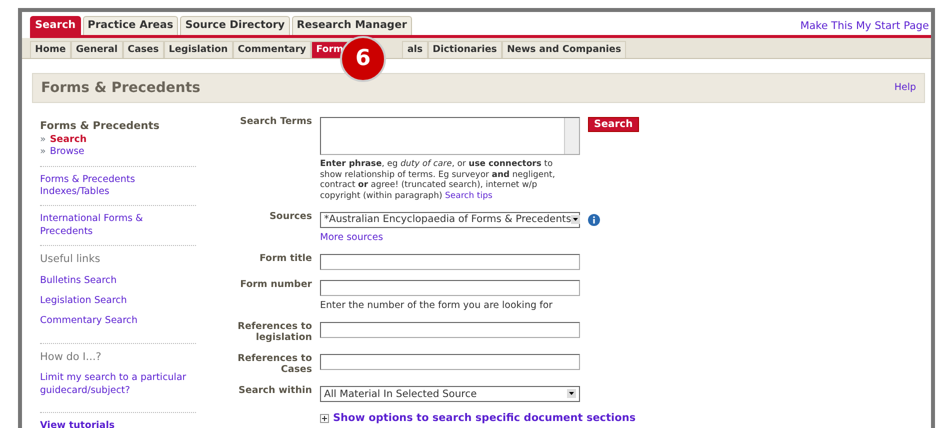 The width and height of the screenshot is (942, 428). What do you see at coordinates (594, 220) in the screenshot?
I see `info-icon` at bounding box center [594, 220].